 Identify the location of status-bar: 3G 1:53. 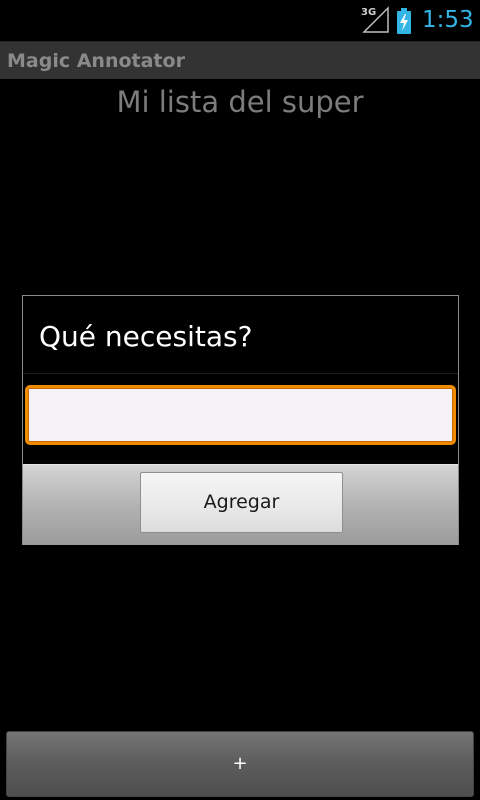
(240, 20).